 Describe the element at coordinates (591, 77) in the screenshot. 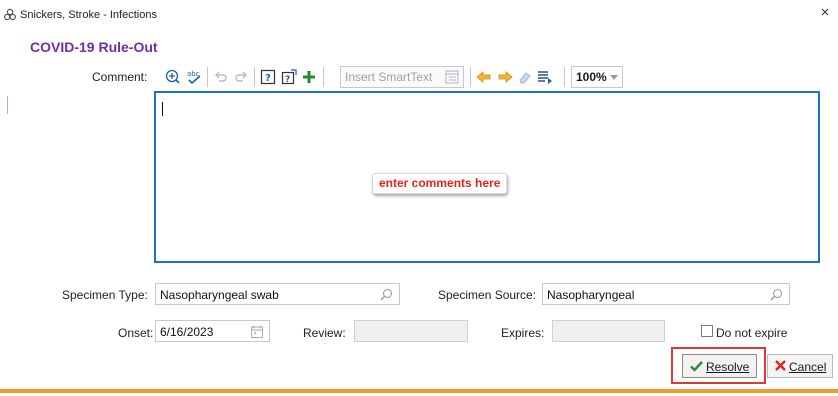

I see `zoom-value: 100%` at that location.